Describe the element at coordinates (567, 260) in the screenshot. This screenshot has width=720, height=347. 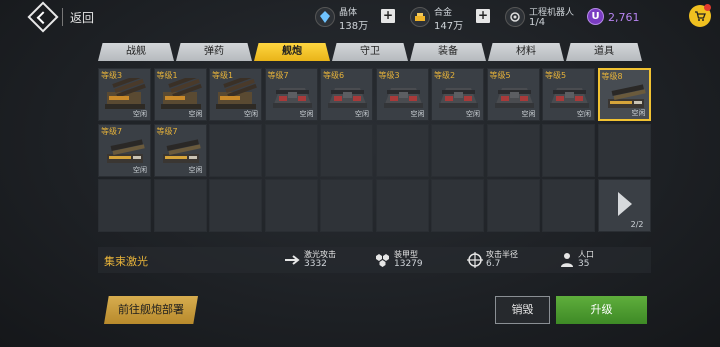
I see `population-icon` at that location.